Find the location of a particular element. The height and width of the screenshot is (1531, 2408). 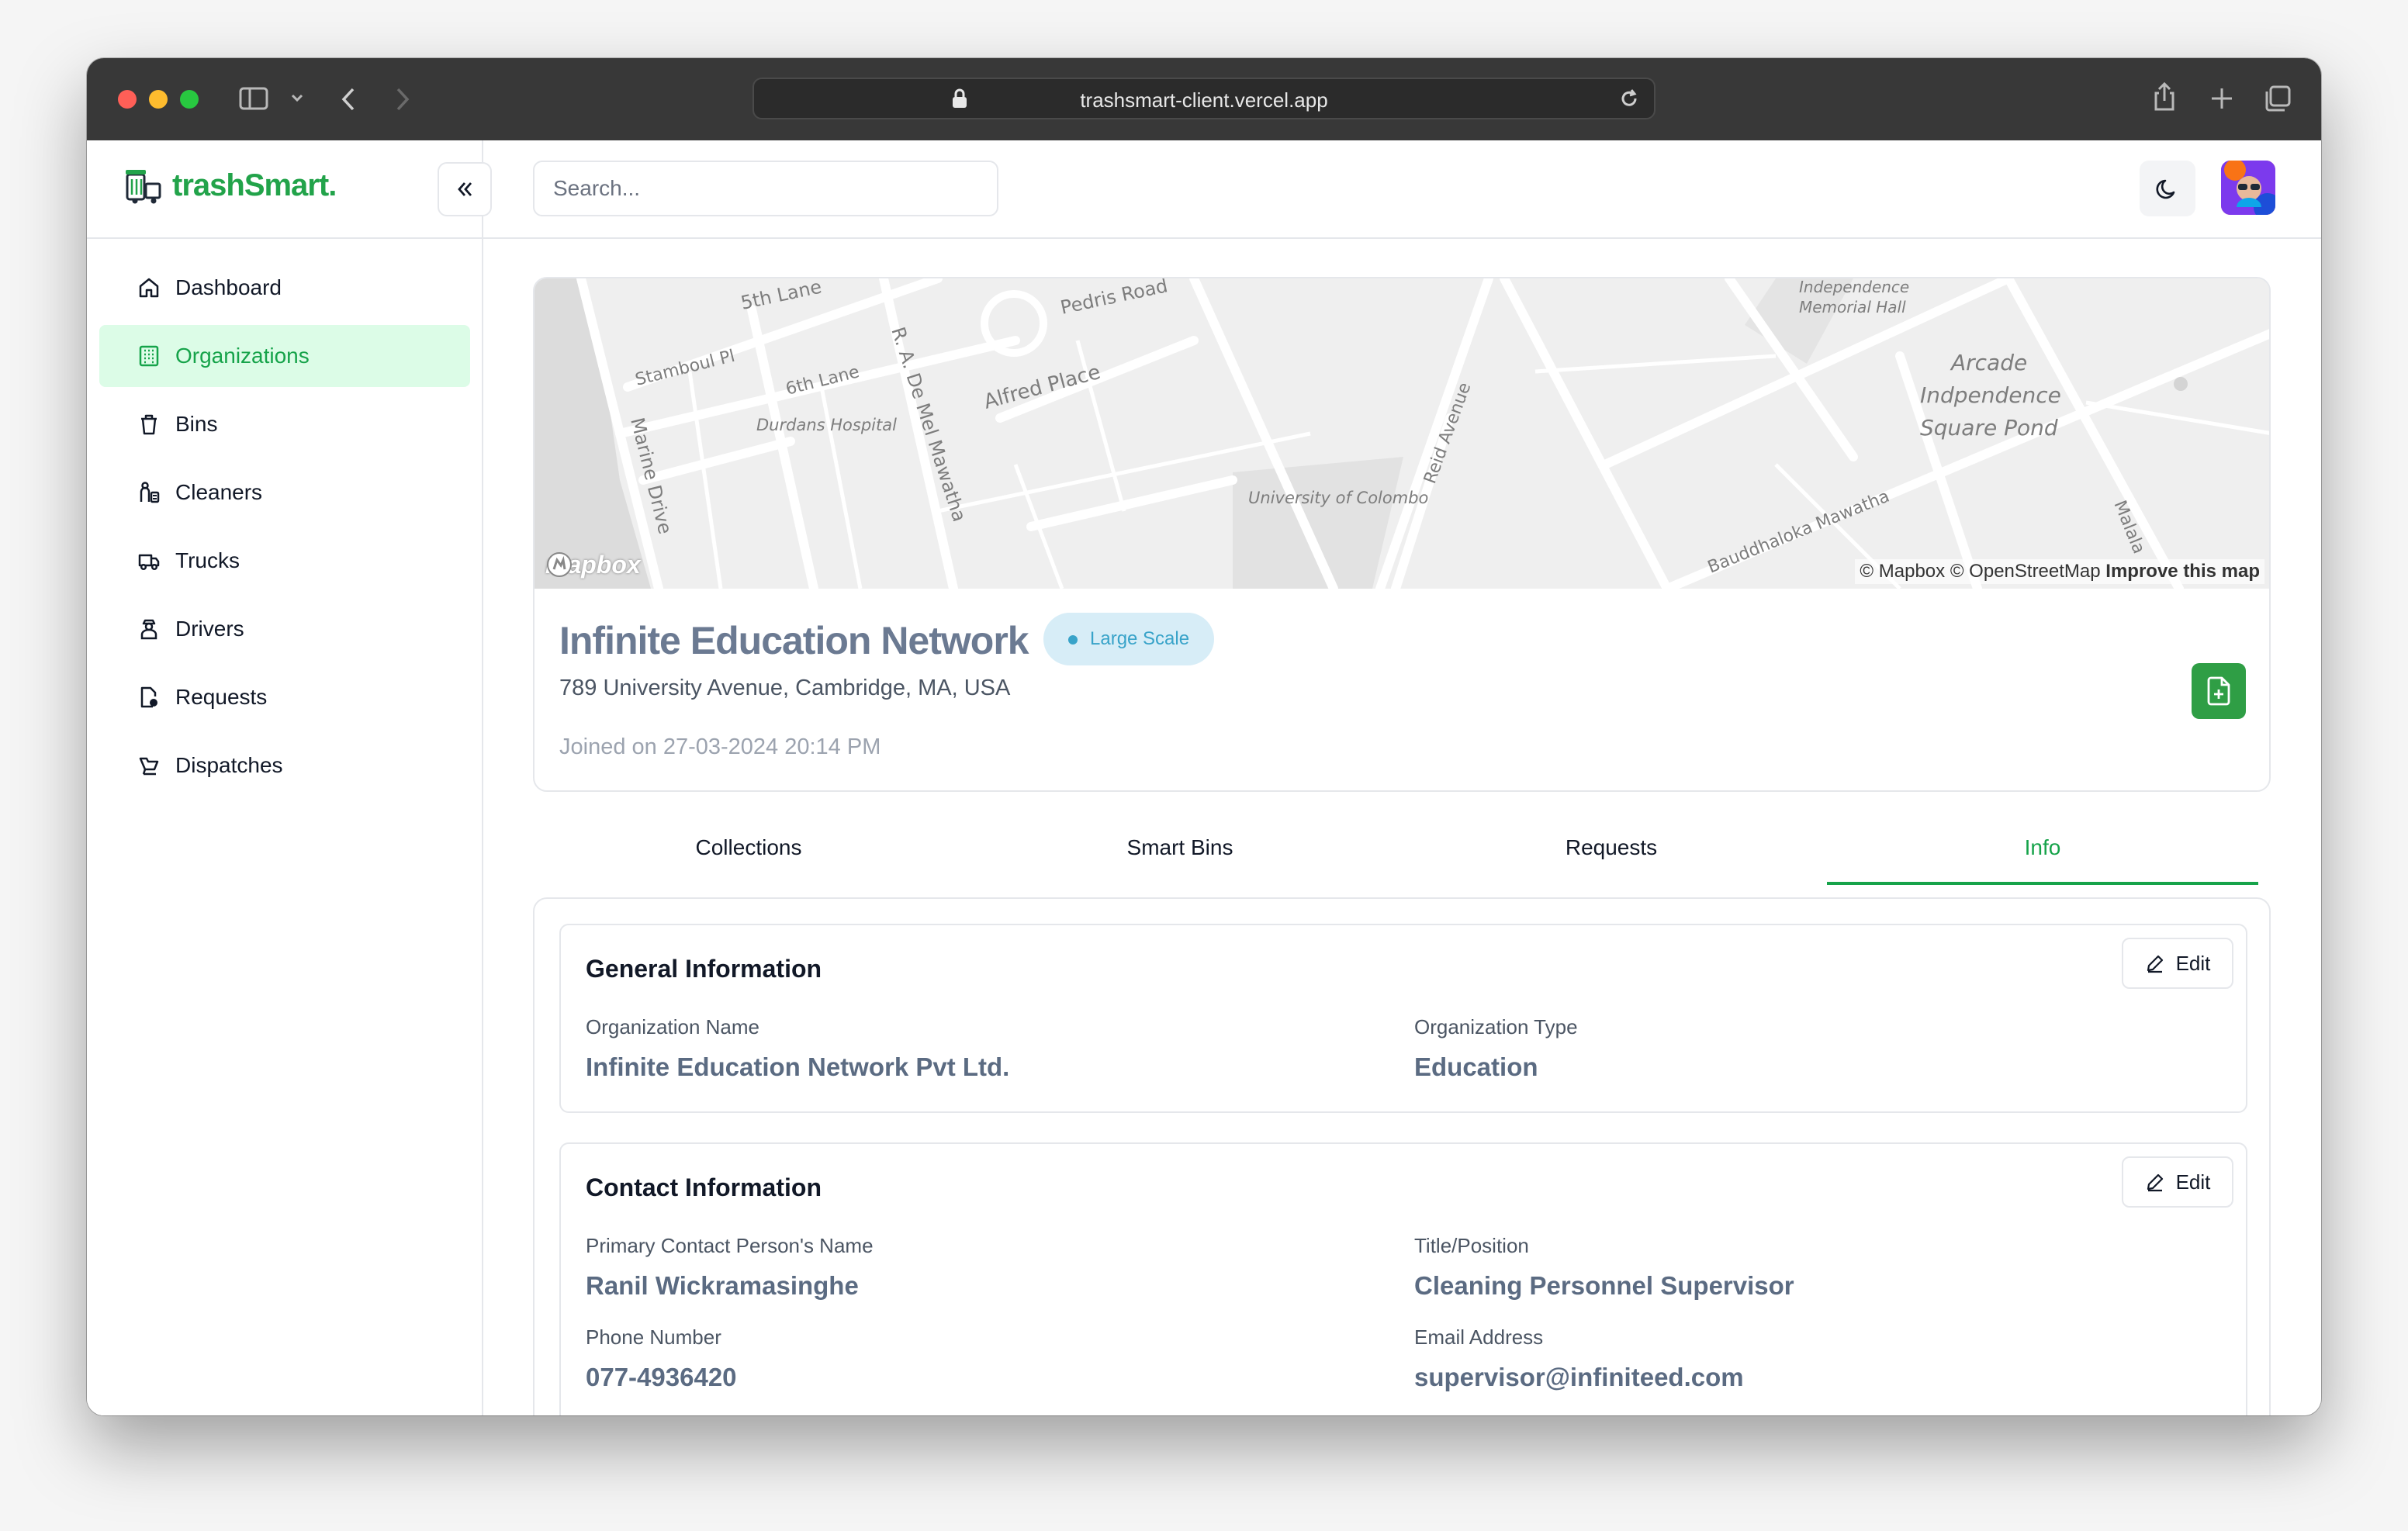

status-badge: Large Scale is located at coordinates (1129, 639).